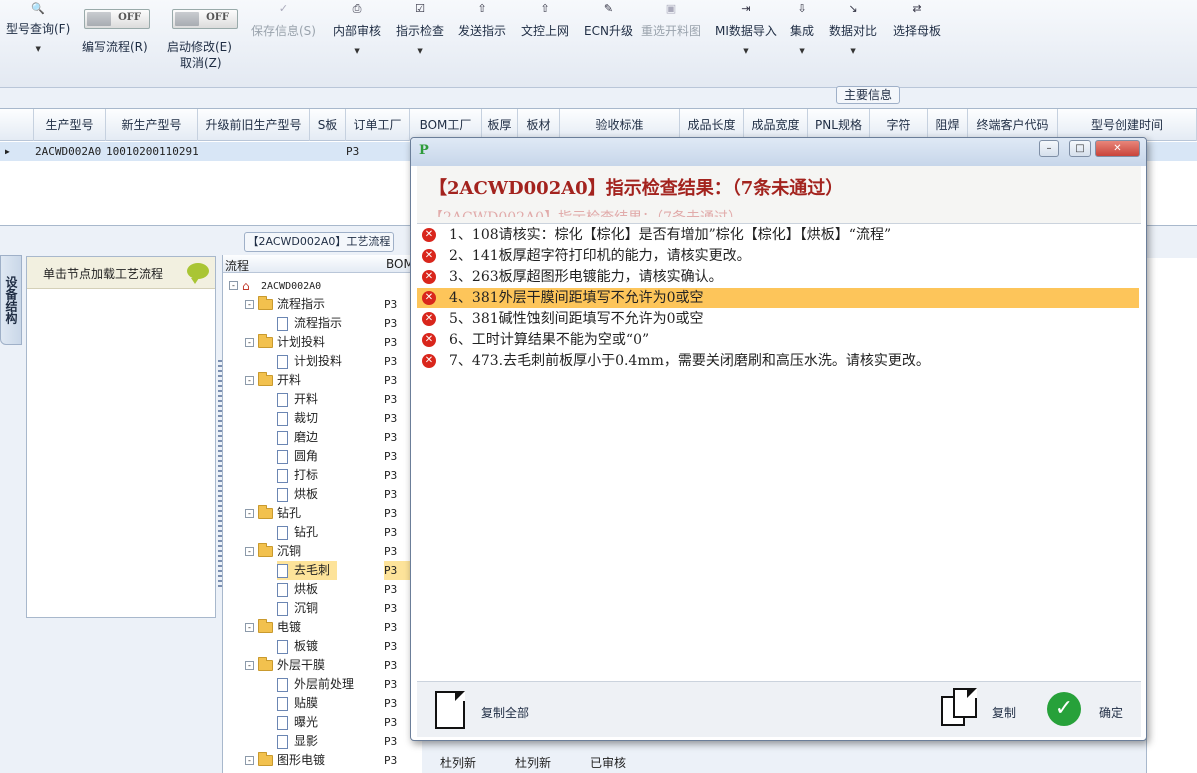 The image size is (1197, 773). I want to click on ok-check-icon: ✓, so click(1064, 709).